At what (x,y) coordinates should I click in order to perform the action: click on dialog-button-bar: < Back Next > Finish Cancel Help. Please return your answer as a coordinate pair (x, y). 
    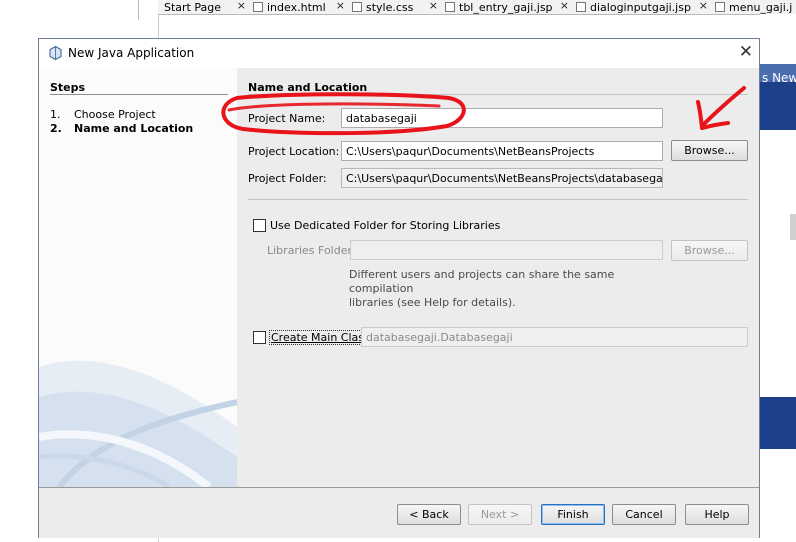
    Looking at the image, I should click on (399, 512).